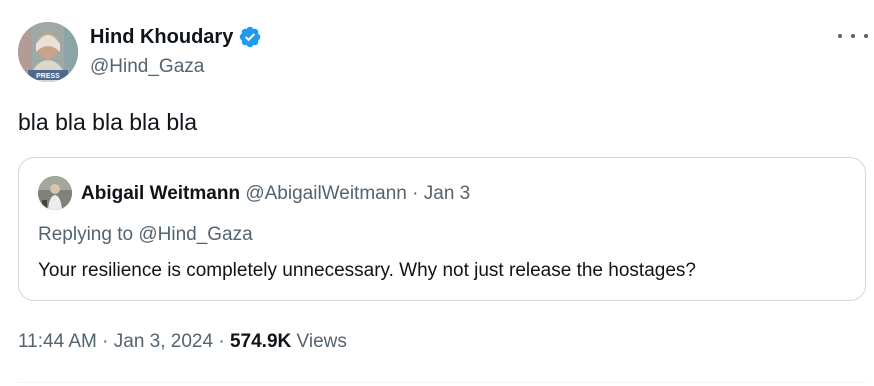 The height and width of the screenshot is (386, 874). I want to click on more-options-icon, so click(853, 36).